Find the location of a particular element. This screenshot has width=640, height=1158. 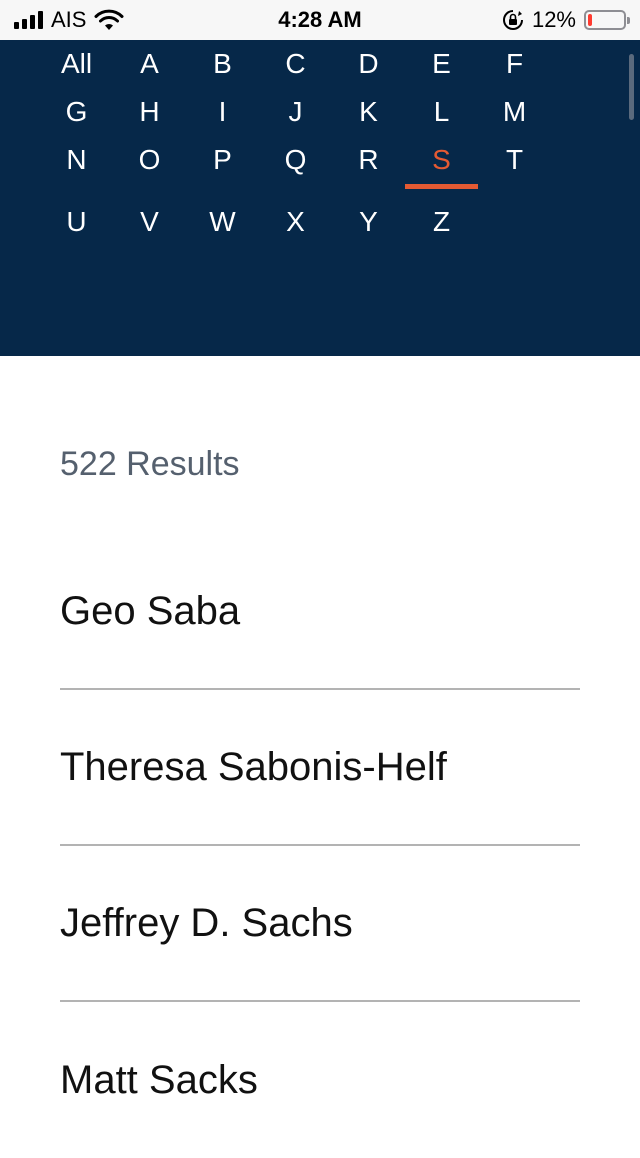

letter-label: S is located at coordinates (441, 159).